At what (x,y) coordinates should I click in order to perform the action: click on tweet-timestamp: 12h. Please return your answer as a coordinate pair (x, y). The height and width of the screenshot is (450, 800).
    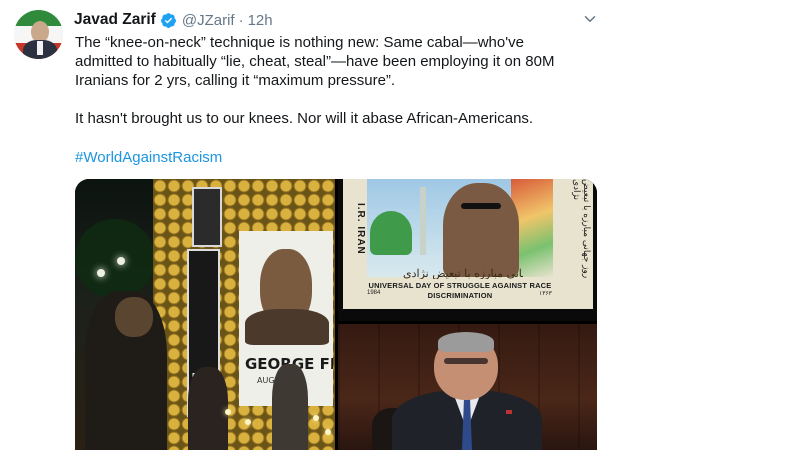
    Looking at the image, I should click on (260, 20).